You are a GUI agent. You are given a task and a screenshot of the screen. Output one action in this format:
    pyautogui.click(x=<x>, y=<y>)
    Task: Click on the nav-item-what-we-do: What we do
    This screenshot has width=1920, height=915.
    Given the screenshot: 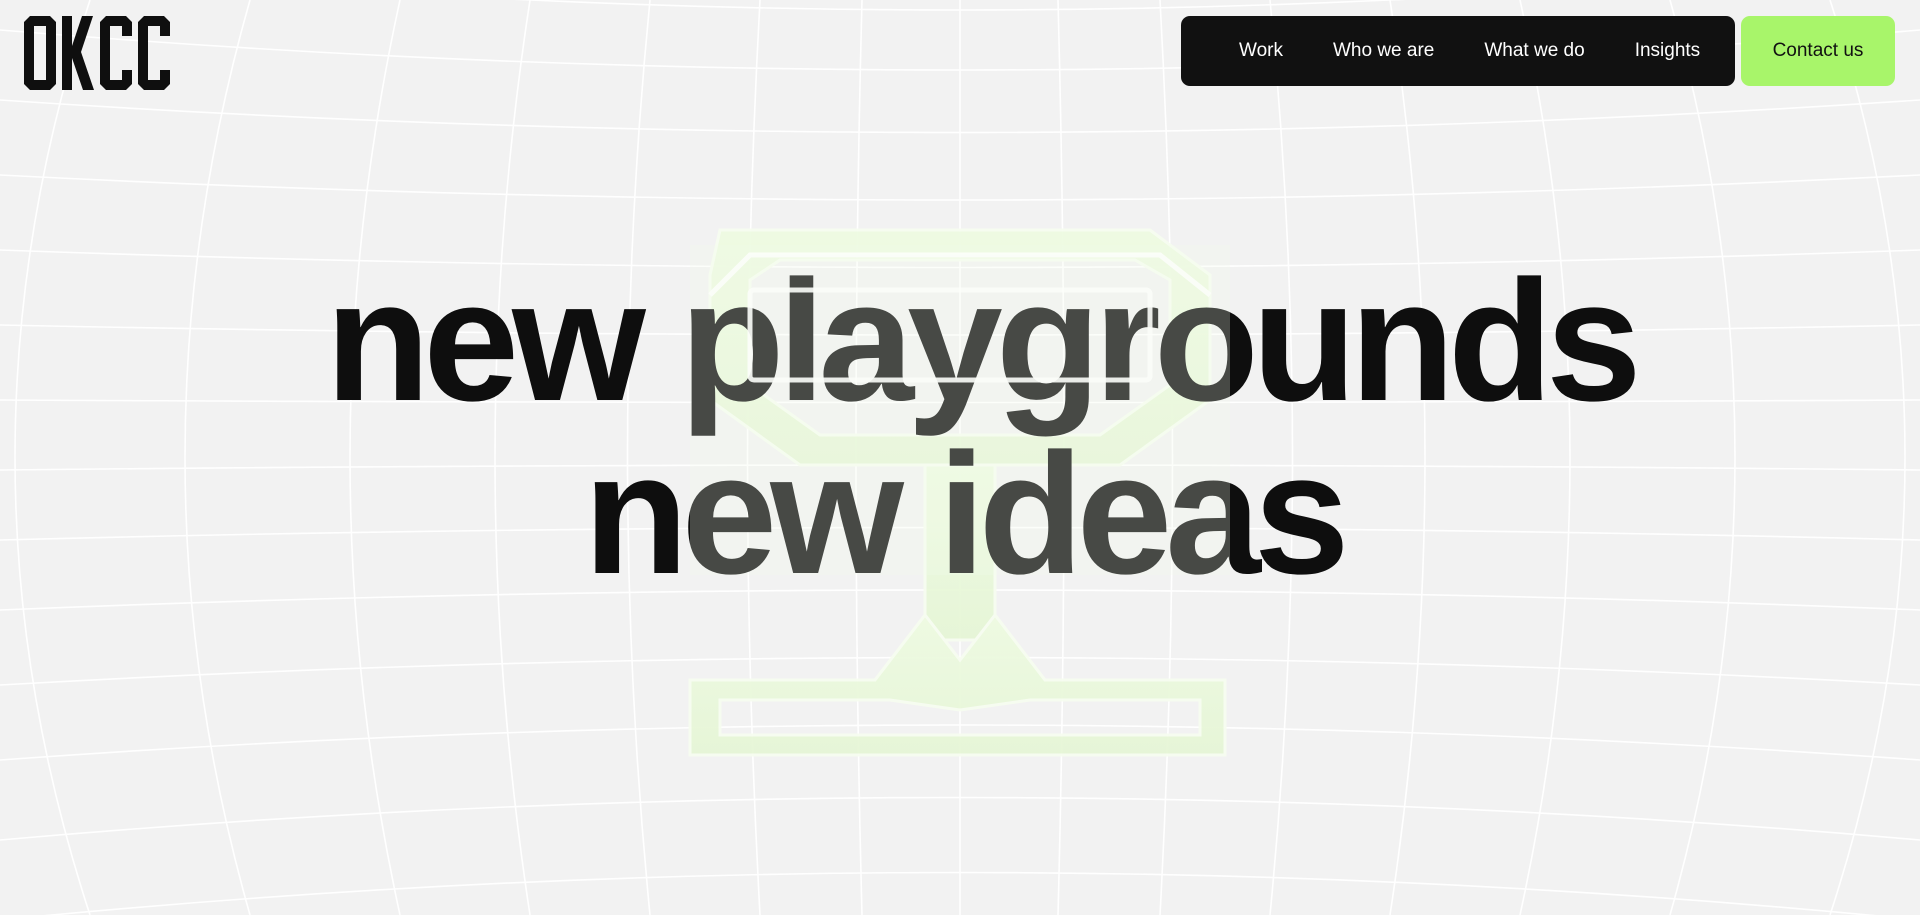 What is the action you would take?
    pyautogui.click(x=1534, y=51)
    